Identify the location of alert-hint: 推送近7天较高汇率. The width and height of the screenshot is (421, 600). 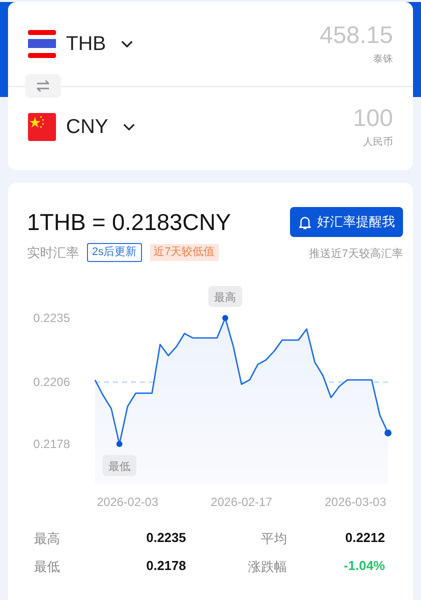
(355, 253).